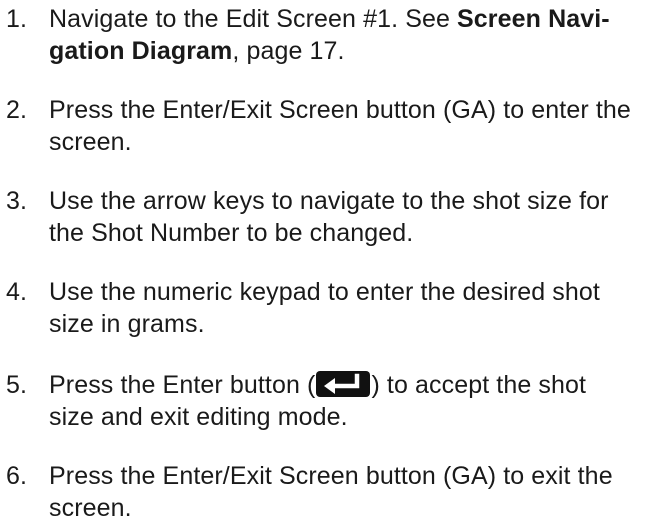 The image size is (663, 531). Describe the element at coordinates (127, 324) in the screenshot. I see `step-line: size in grams.` at that location.